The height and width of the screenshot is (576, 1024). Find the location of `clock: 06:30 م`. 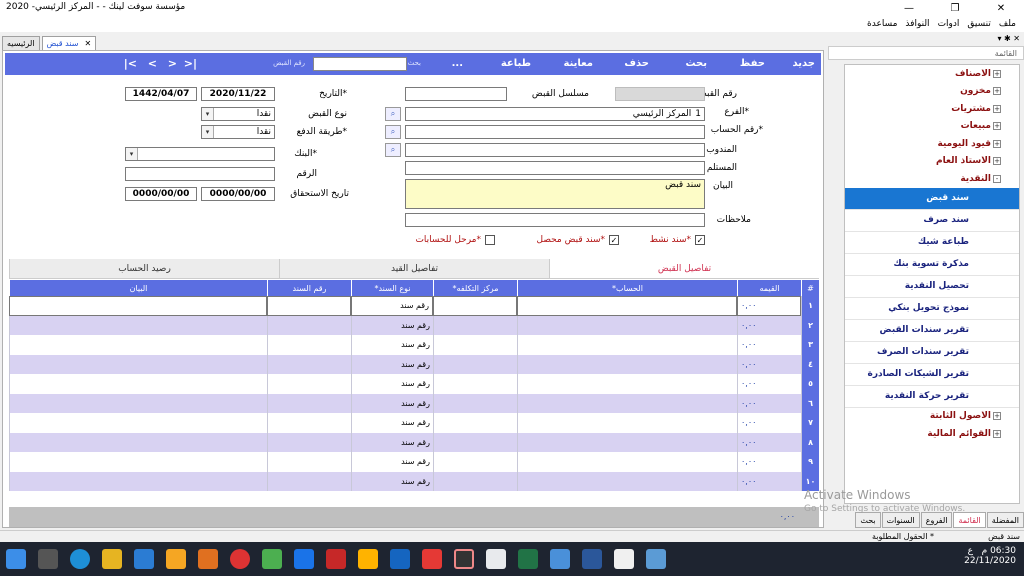

clock: 06:30 م is located at coordinates (999, 551).